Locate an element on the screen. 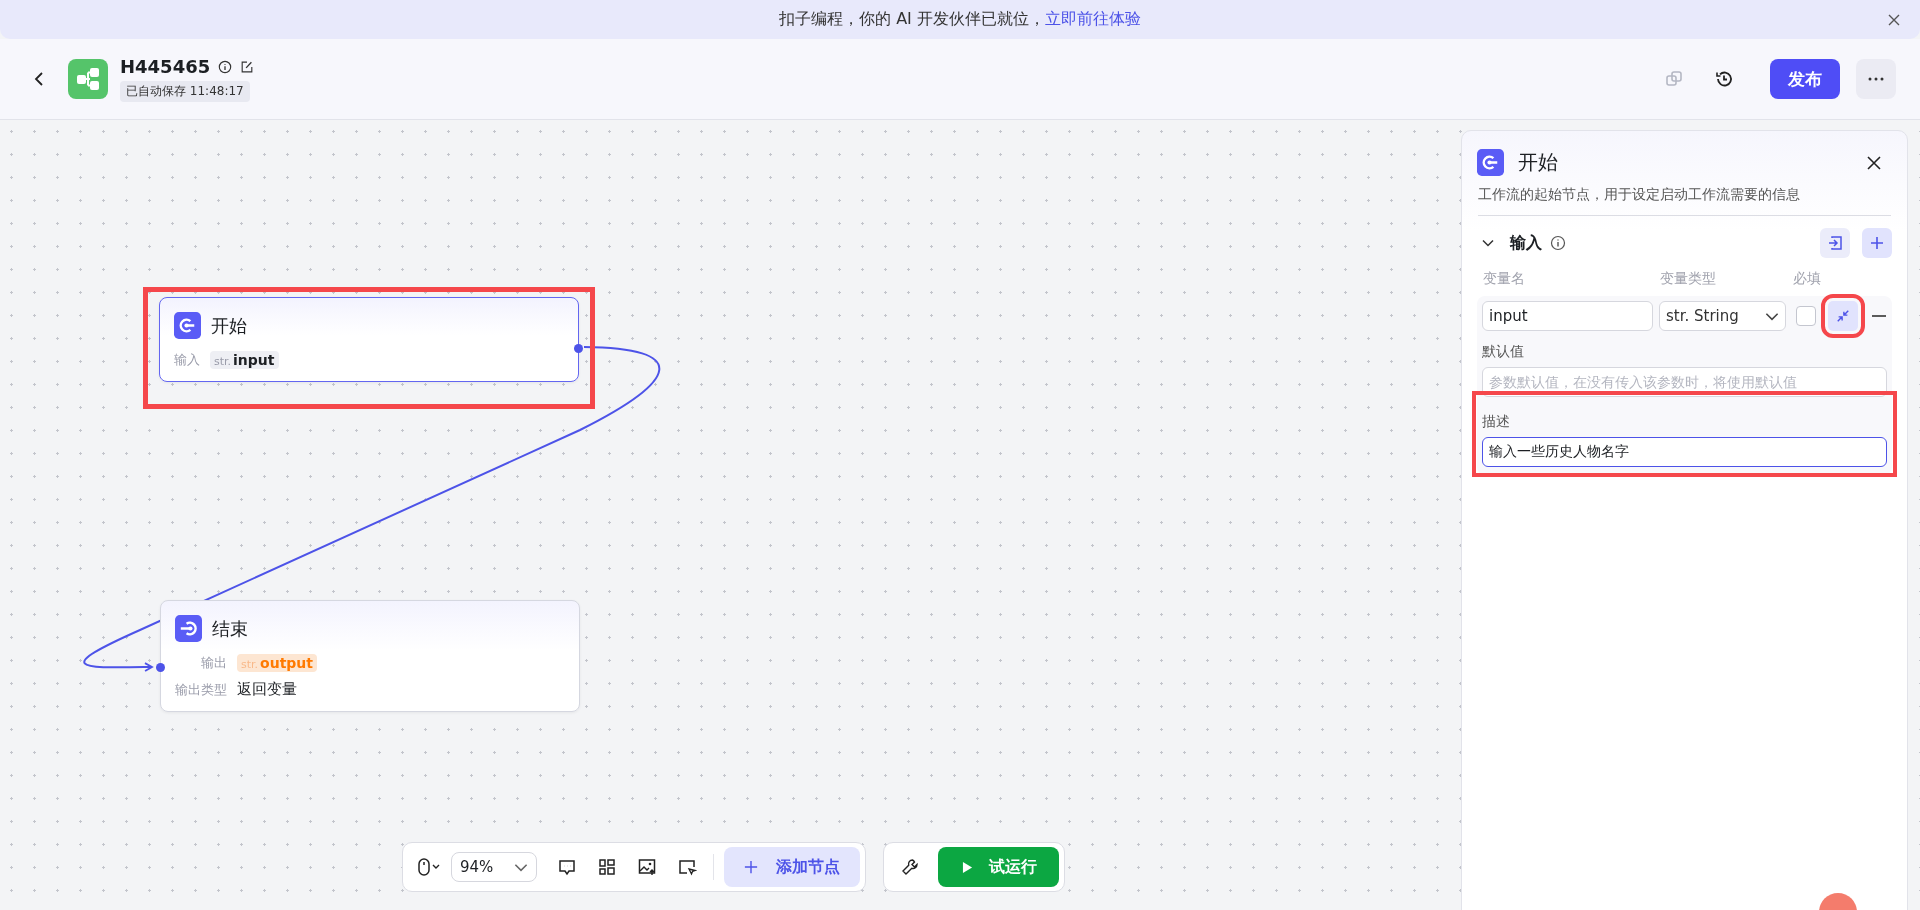 Image resolution: width=1920 pixels, height=910 pixels. wrench-icon is located at coordinates (910, 867).